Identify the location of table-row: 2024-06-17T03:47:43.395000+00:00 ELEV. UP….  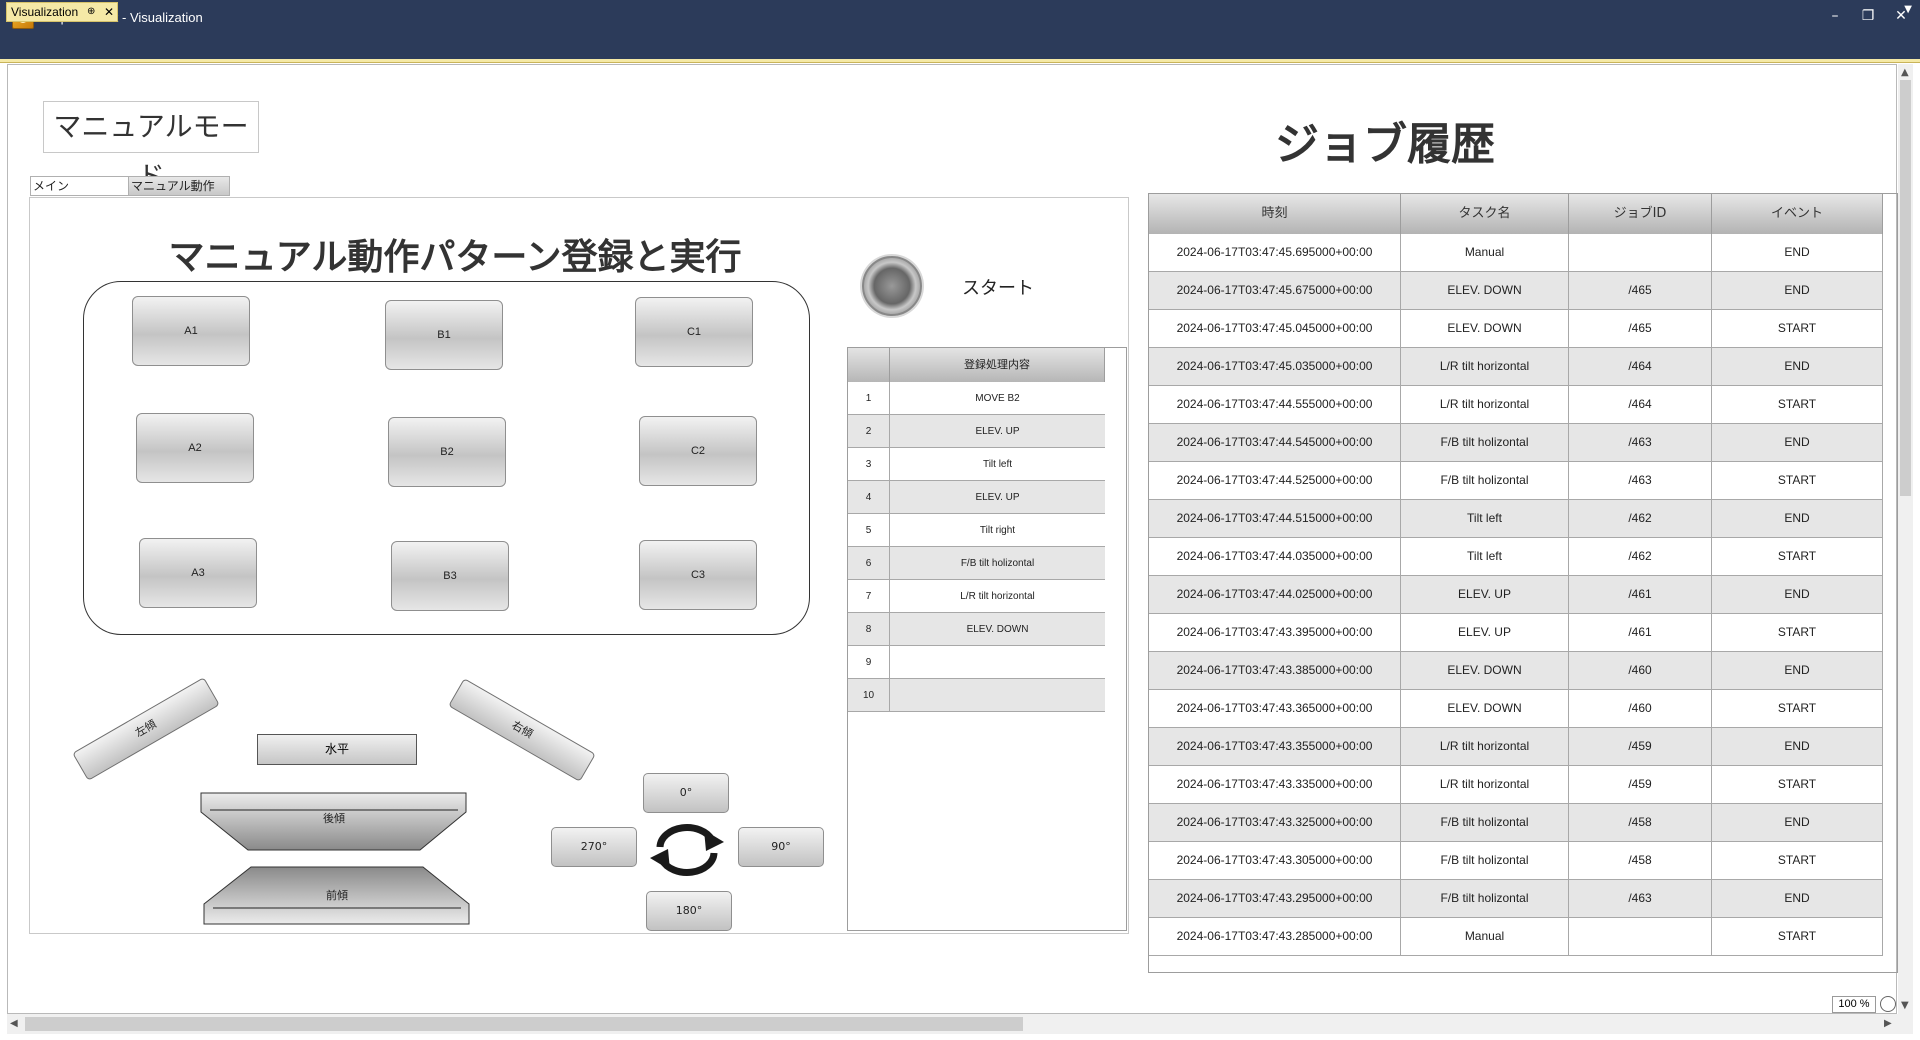
(1516, 633).